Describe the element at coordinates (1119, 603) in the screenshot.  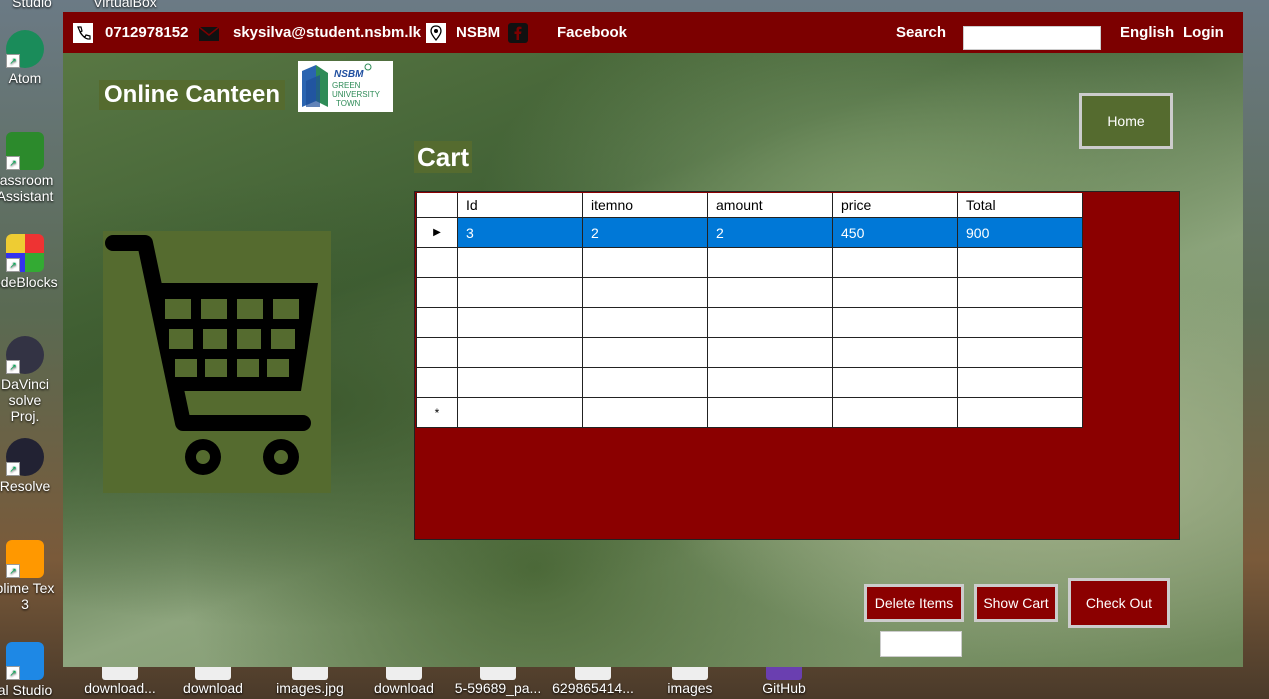
I see `check-out-button: Check Out` at that location.